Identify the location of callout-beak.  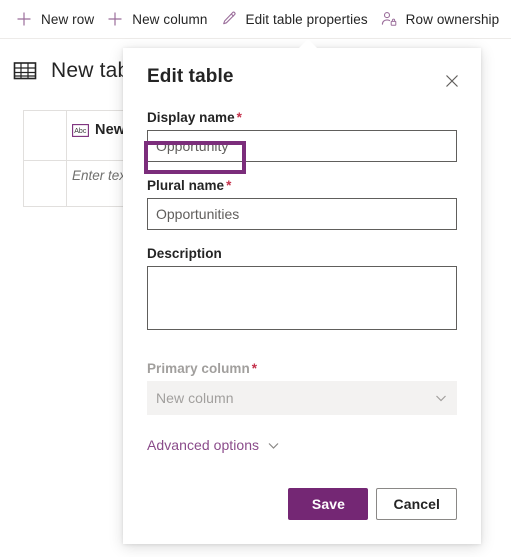
(308, 43).